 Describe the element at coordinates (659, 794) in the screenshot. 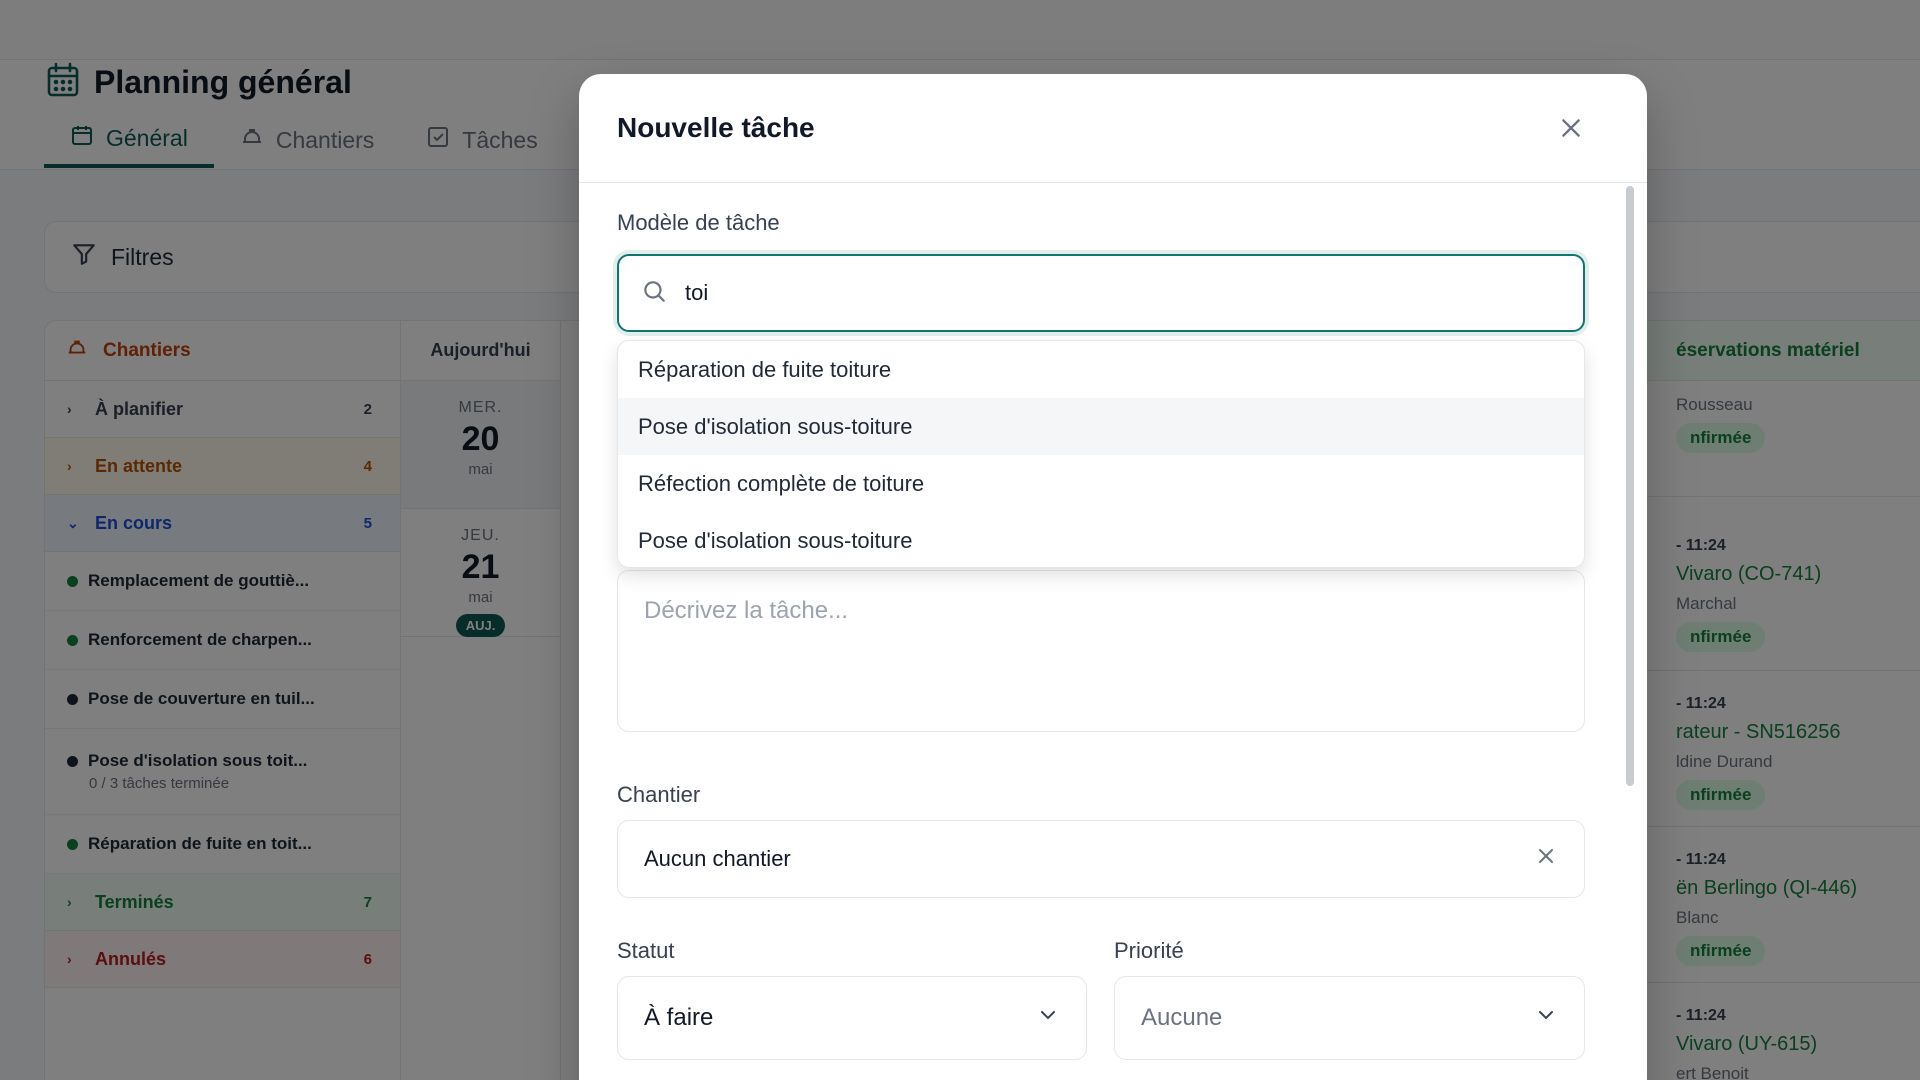

I see `chantier-label: Chantier` at that location.